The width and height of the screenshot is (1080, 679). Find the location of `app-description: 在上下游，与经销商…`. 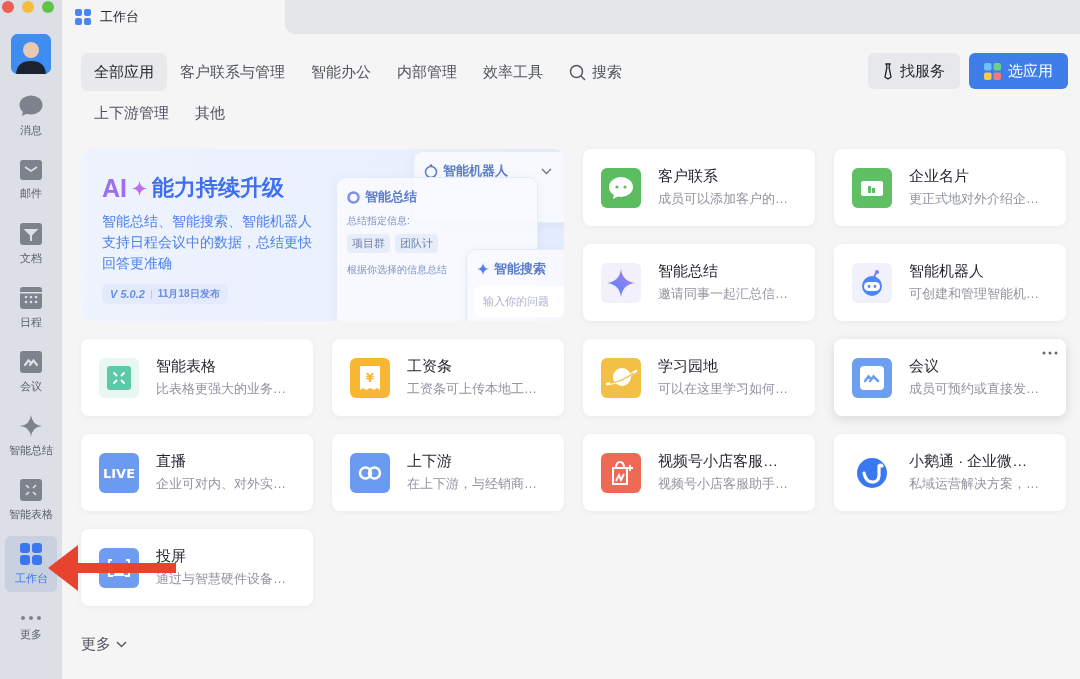

app-description: 在上下游，与经销商… is located at coordinates (472, 484).